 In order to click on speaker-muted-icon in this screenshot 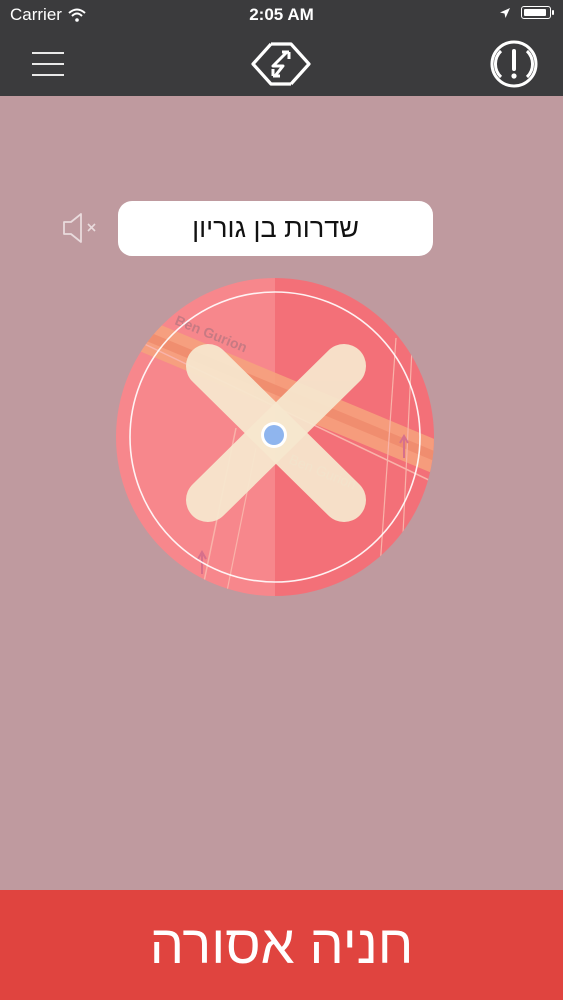, I will do `click(79, 228)`.